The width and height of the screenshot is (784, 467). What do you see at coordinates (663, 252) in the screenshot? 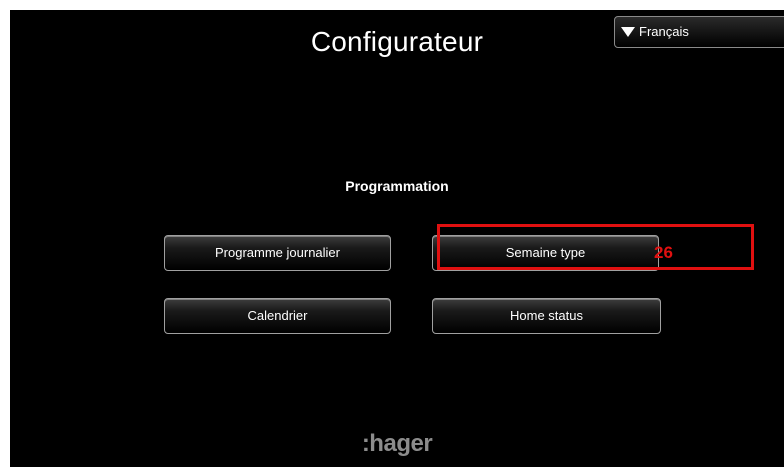
I see `annotation-label: 26` at bounding box center [663, 252].